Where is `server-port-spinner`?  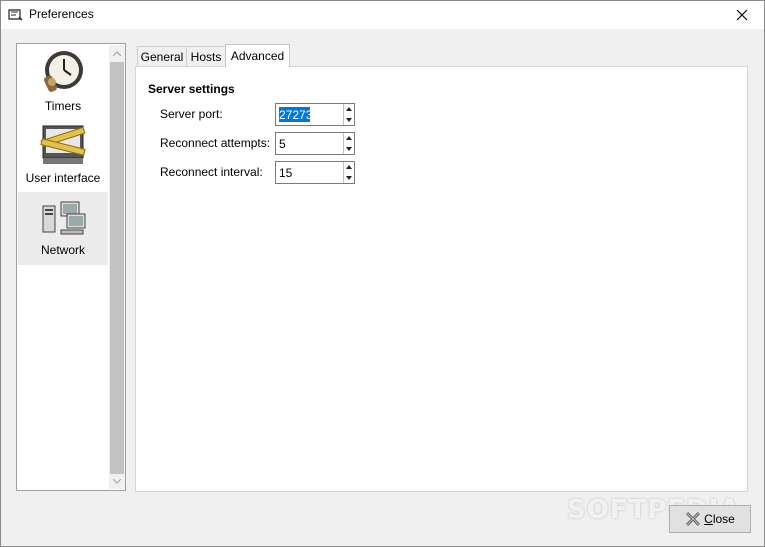
server-port-spinner is located at coordinates (315, 114).